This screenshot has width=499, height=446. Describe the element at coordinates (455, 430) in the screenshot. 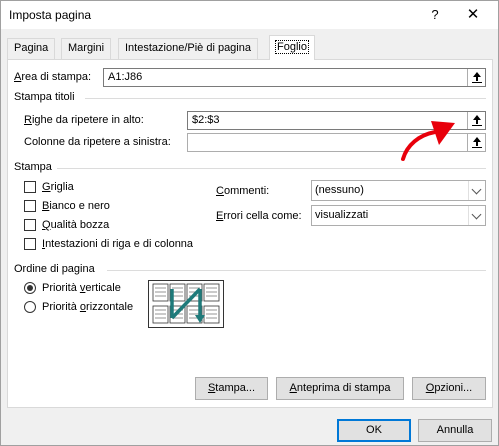

I see `cancel-button: Annulla` at that location.